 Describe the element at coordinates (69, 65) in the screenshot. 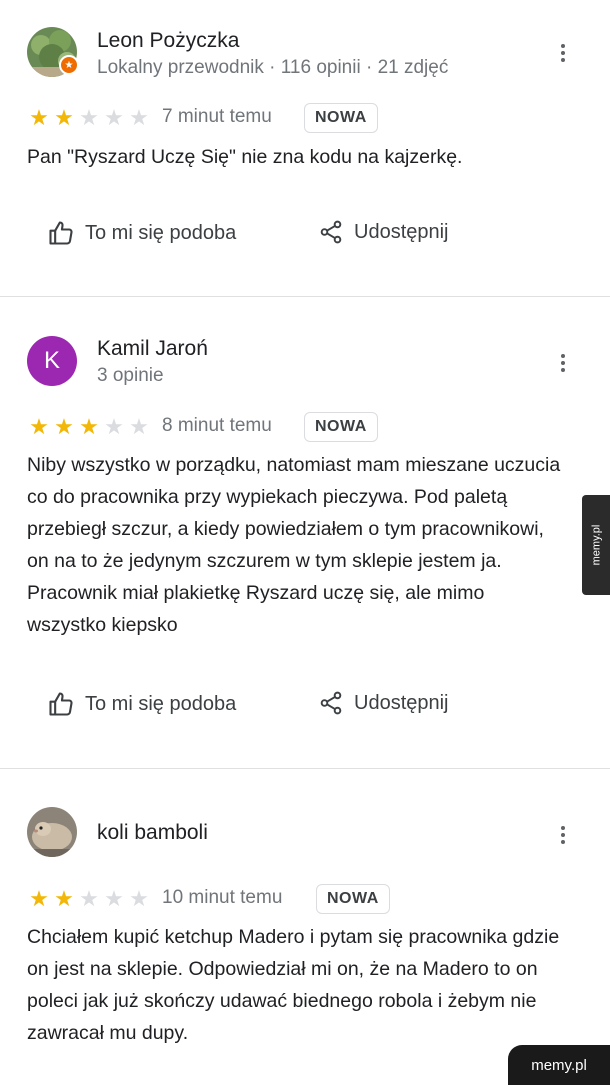

I see `local-guide-star-icon: ★` at that location.